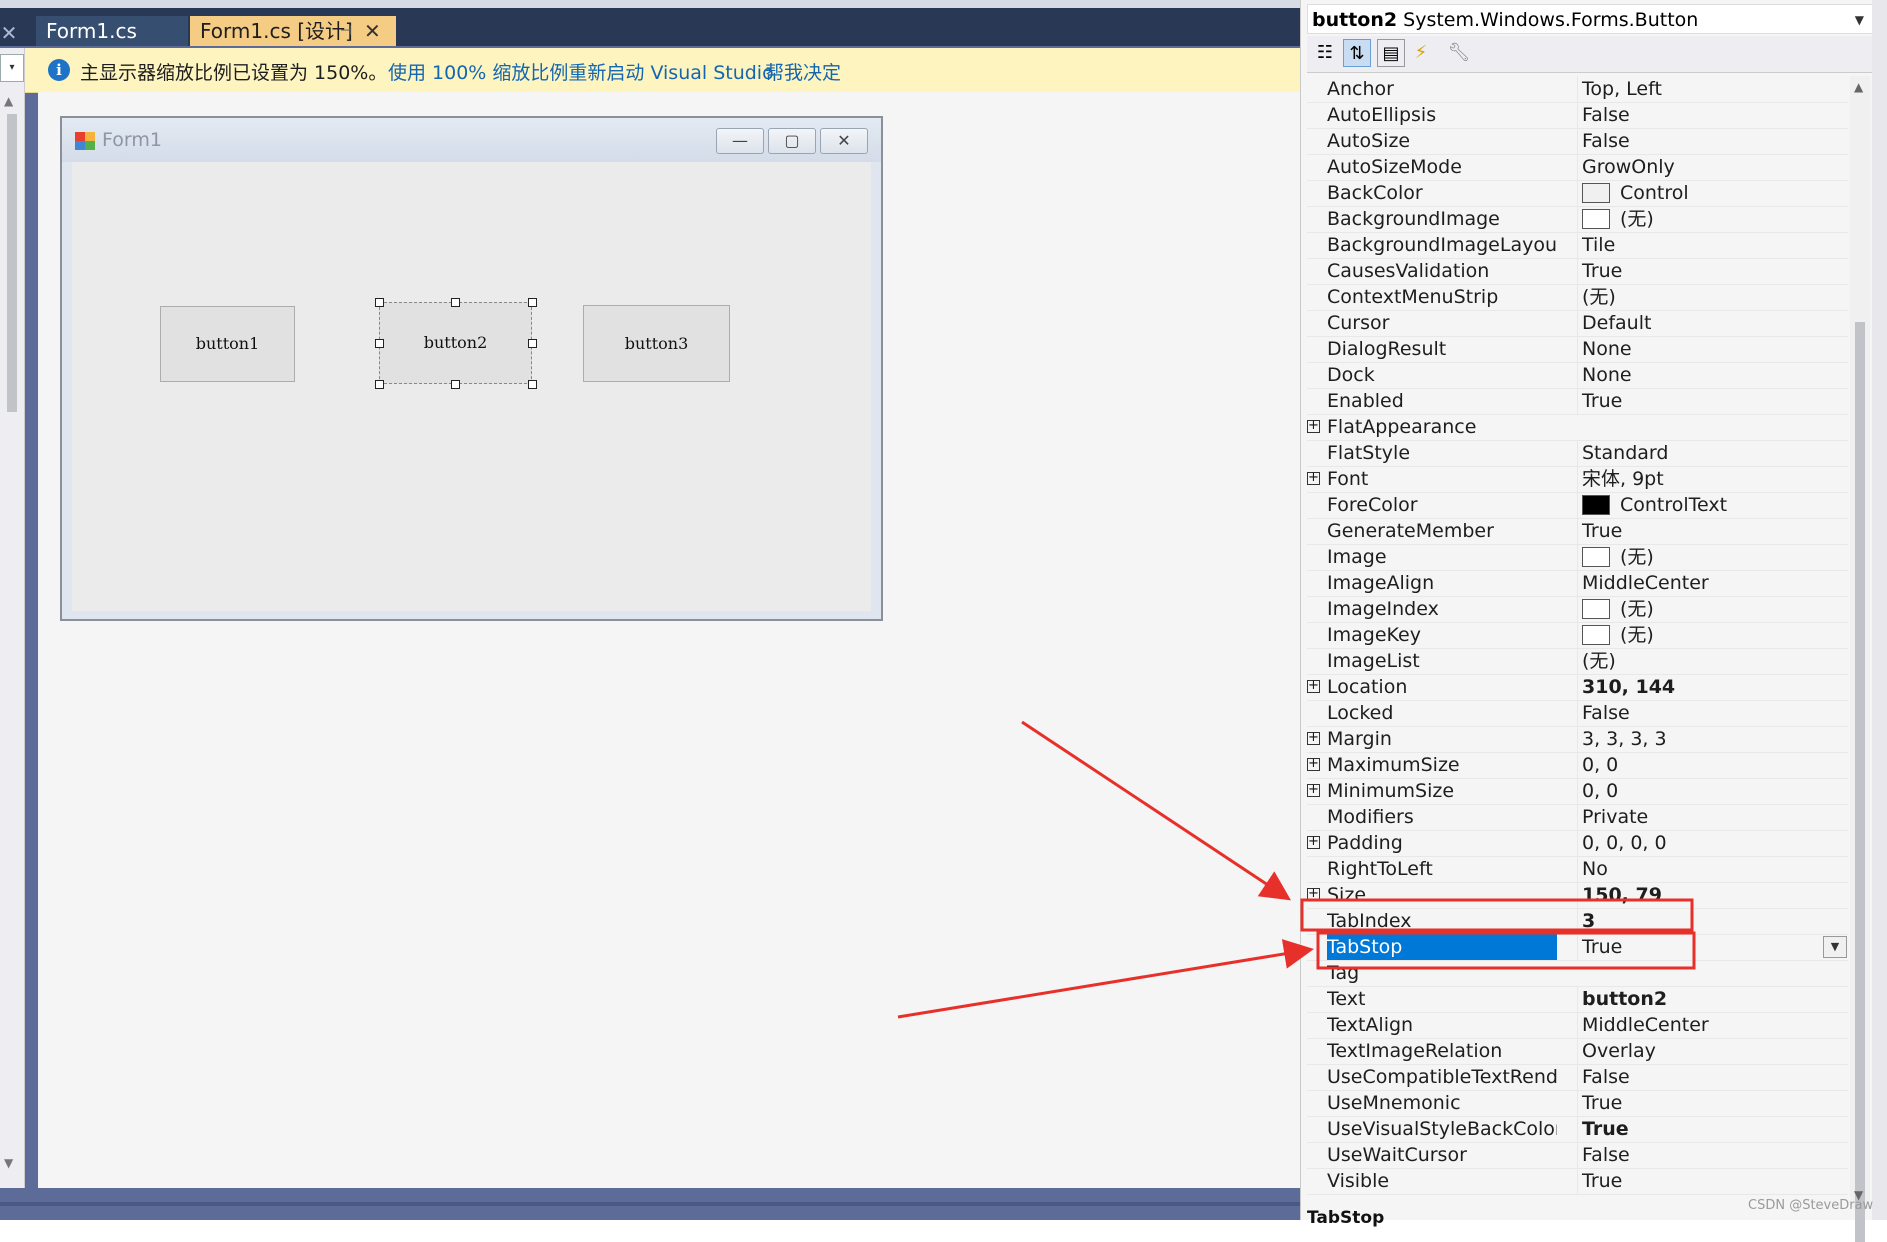 Image resolution: width=1887 pixels, height=1242 pixels. I want to click on property-row-forecolor: ForeColor ControlText, so click(1577, 505).